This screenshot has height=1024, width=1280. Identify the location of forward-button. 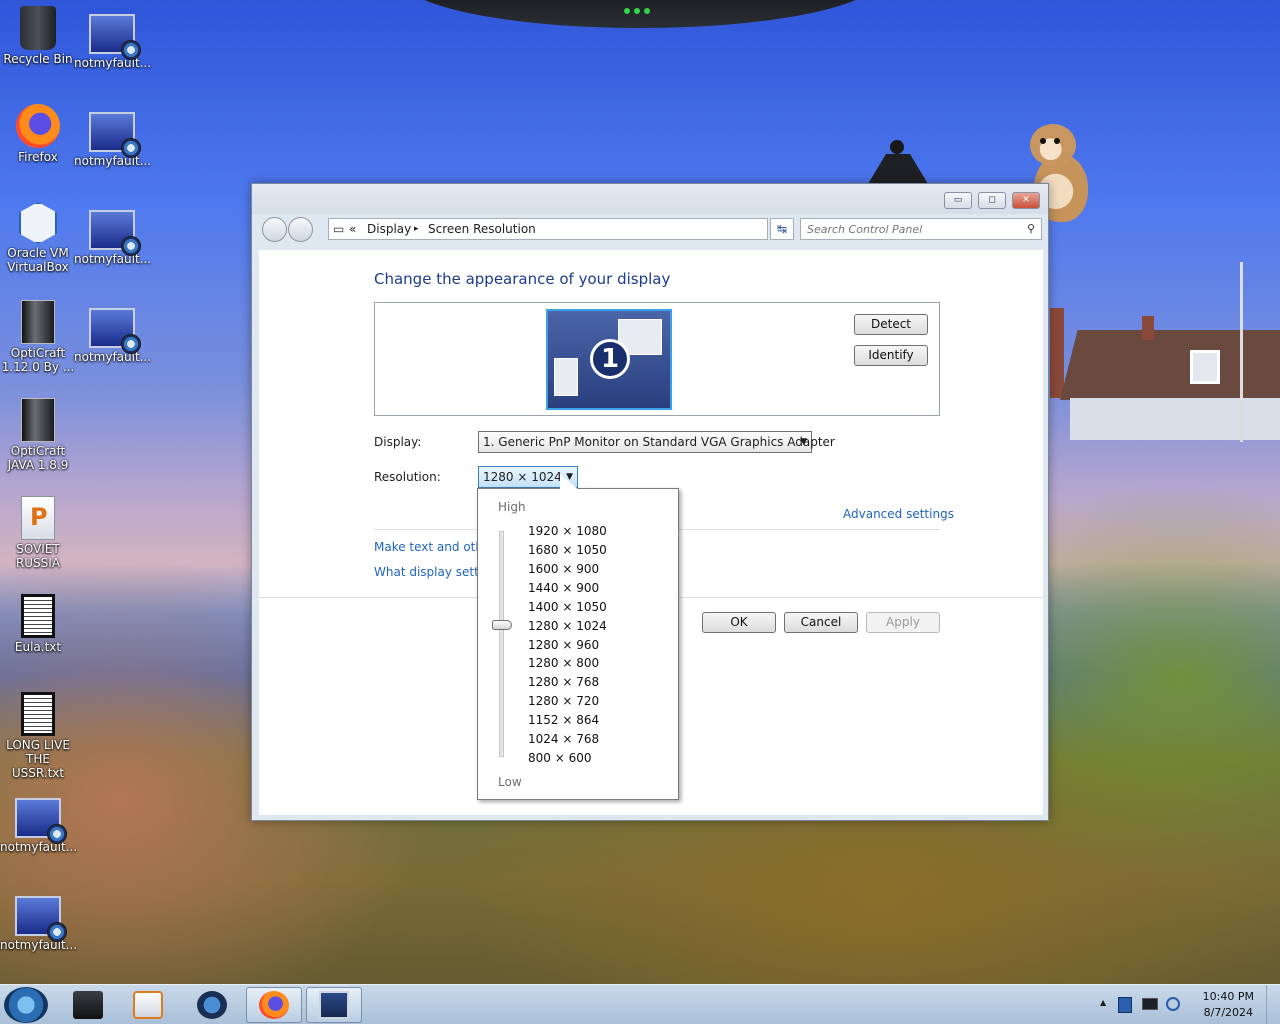
(300, 229).